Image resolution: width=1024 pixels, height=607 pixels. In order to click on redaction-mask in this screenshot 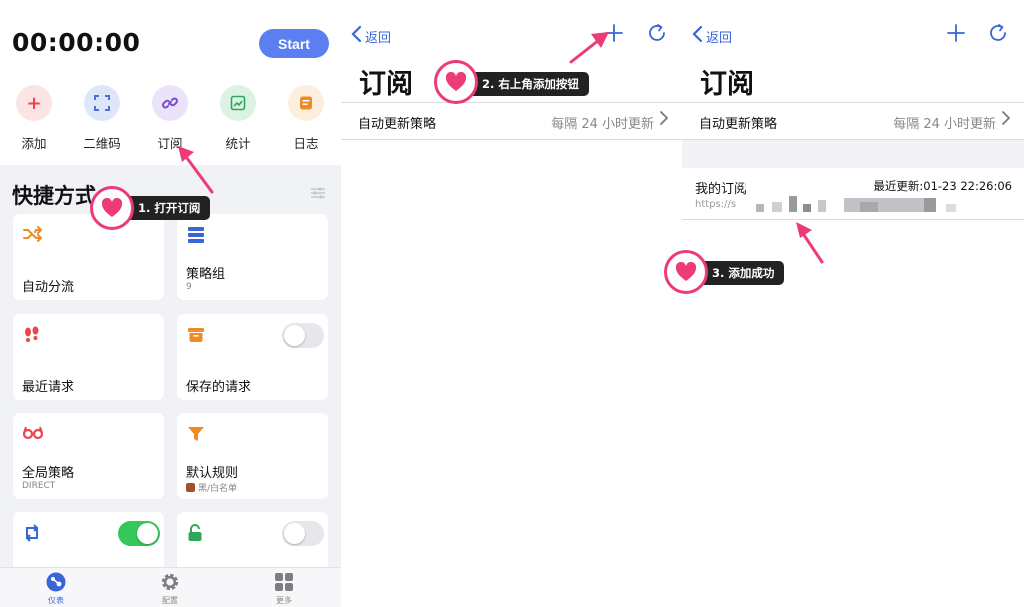, I will do `click(755, 183)`.